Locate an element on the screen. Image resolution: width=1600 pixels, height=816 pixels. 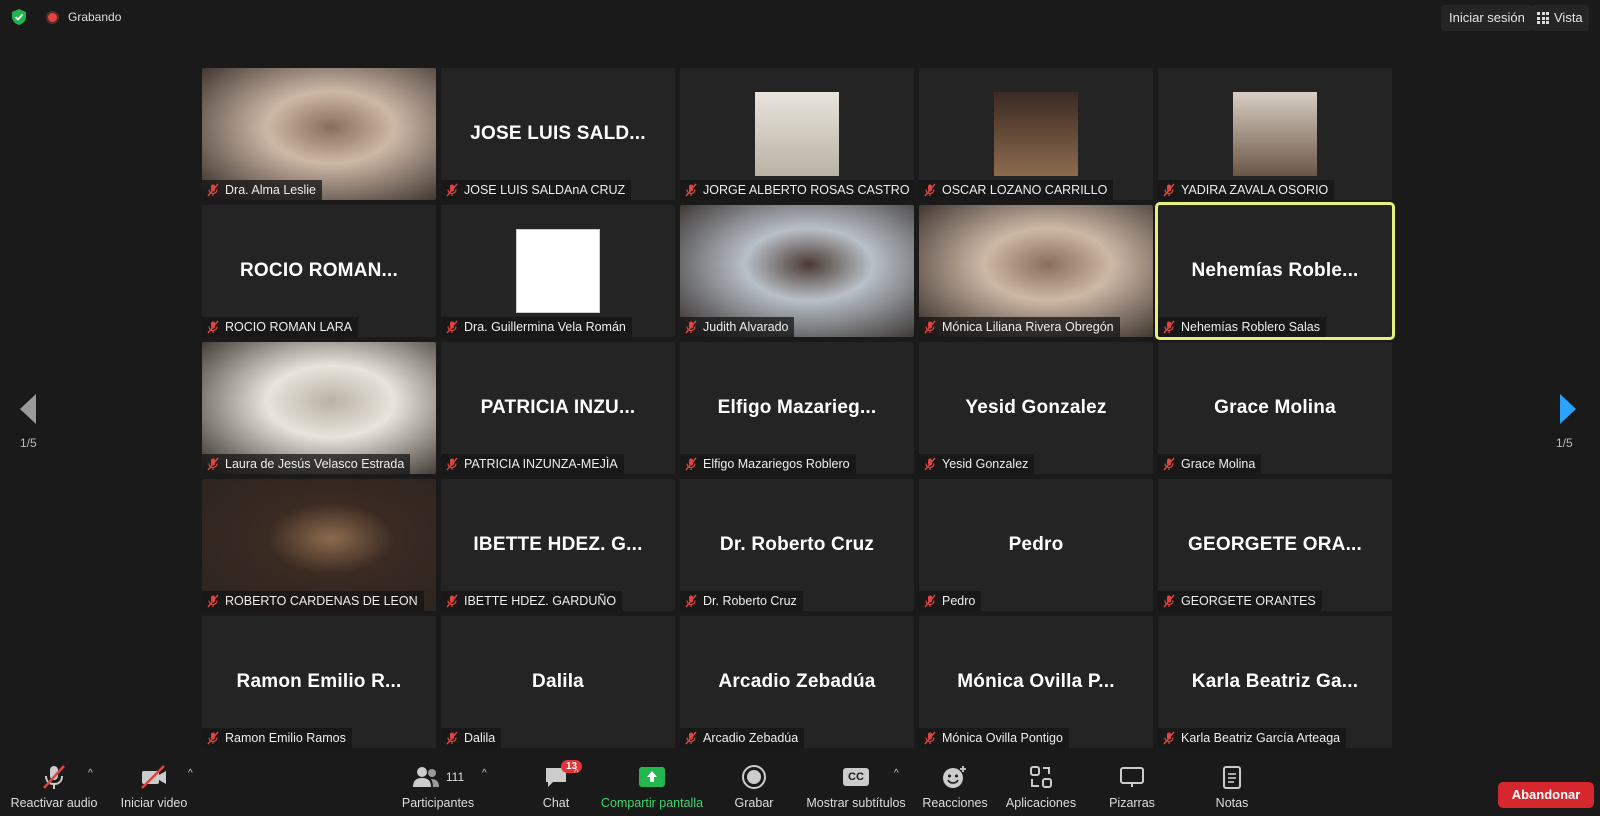
participant-tile: Arcadio Zebadúa Arcadio Zebadúa is located at coordinates (797, 682).